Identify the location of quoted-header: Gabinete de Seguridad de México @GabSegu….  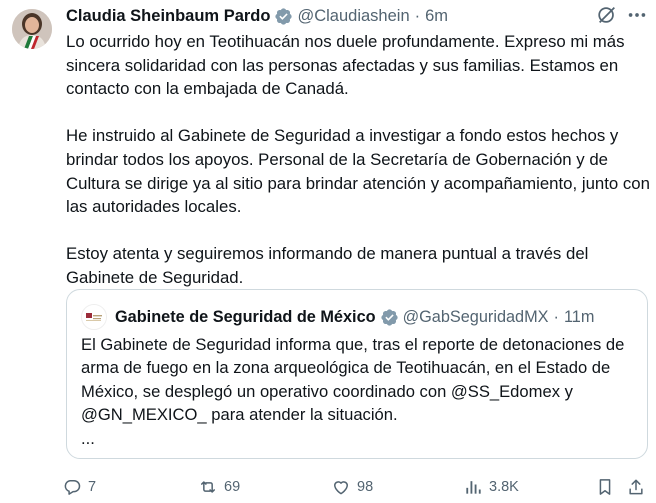
(364, 317).